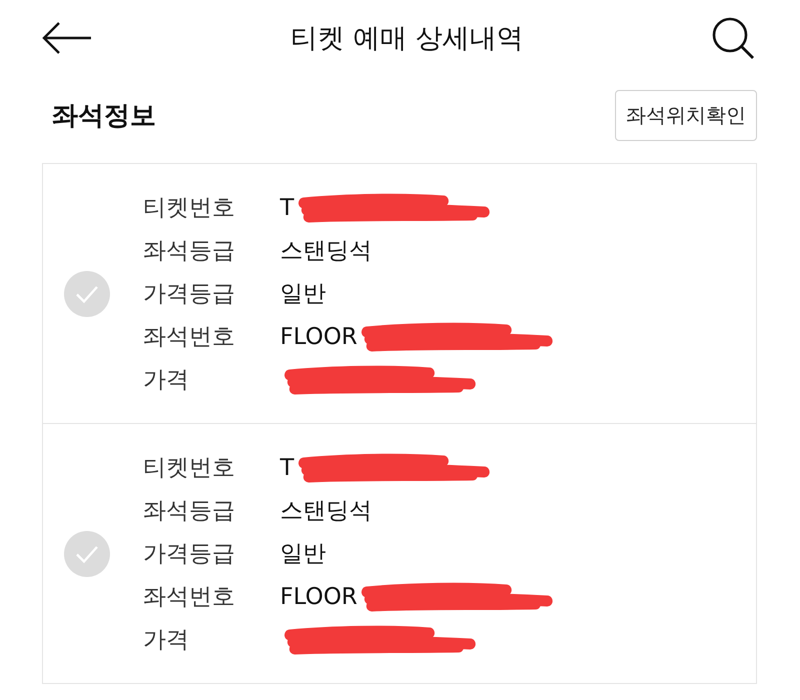 The width and height of the screenshot is (800, 700). What do you see at coordinates (104, 116) in the screenshot?
I see `section-title: 좌석정보` at bounding box center [104, 116].